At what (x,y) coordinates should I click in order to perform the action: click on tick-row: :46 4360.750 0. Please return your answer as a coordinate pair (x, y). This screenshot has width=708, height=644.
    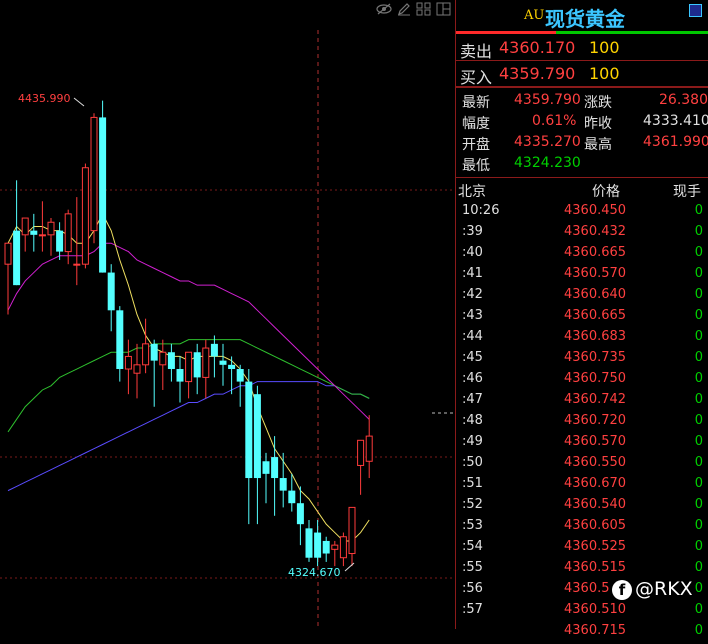
    Looking at the image, I should click on (582, 381).